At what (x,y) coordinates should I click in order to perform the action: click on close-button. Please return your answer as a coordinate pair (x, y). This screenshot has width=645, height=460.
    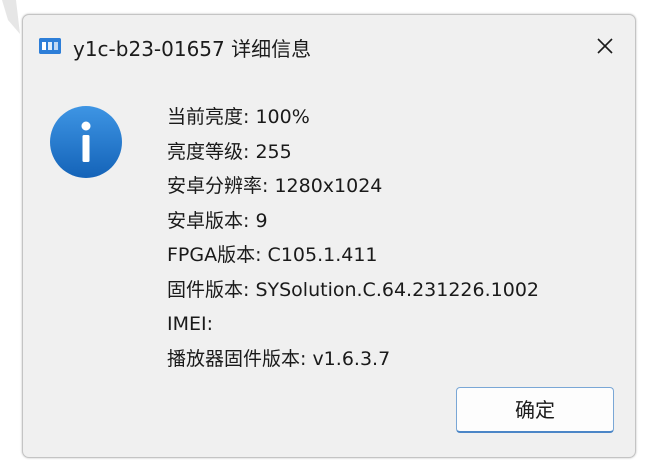
    Looking at the image, I should click on (605, 46).